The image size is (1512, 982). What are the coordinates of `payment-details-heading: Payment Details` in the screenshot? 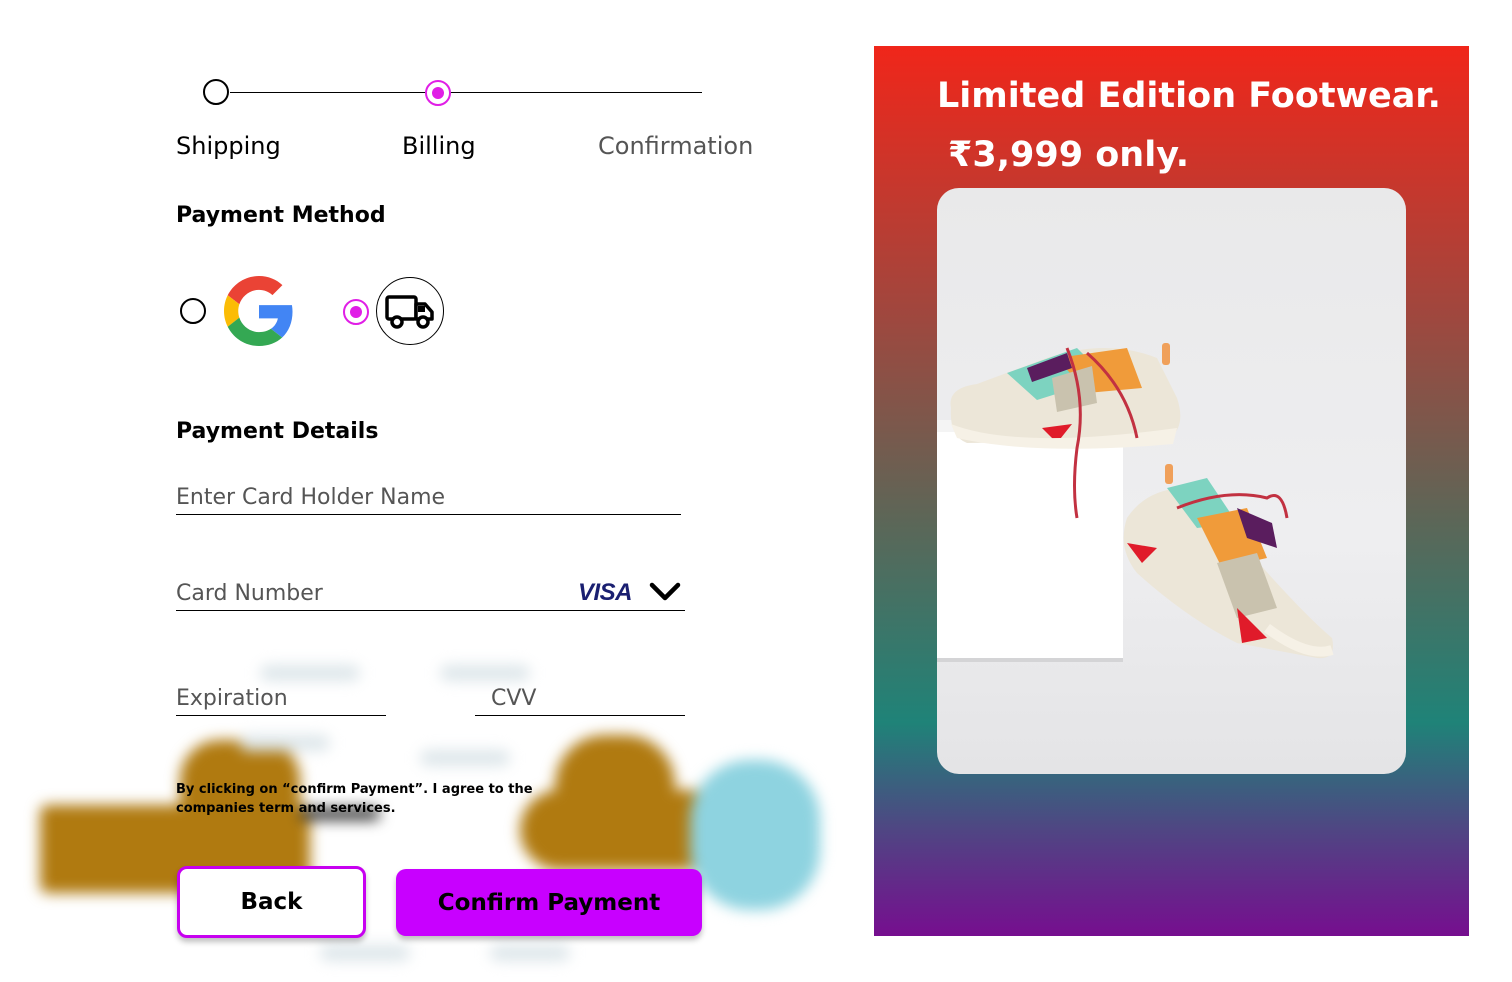 It's located at (277, 431).